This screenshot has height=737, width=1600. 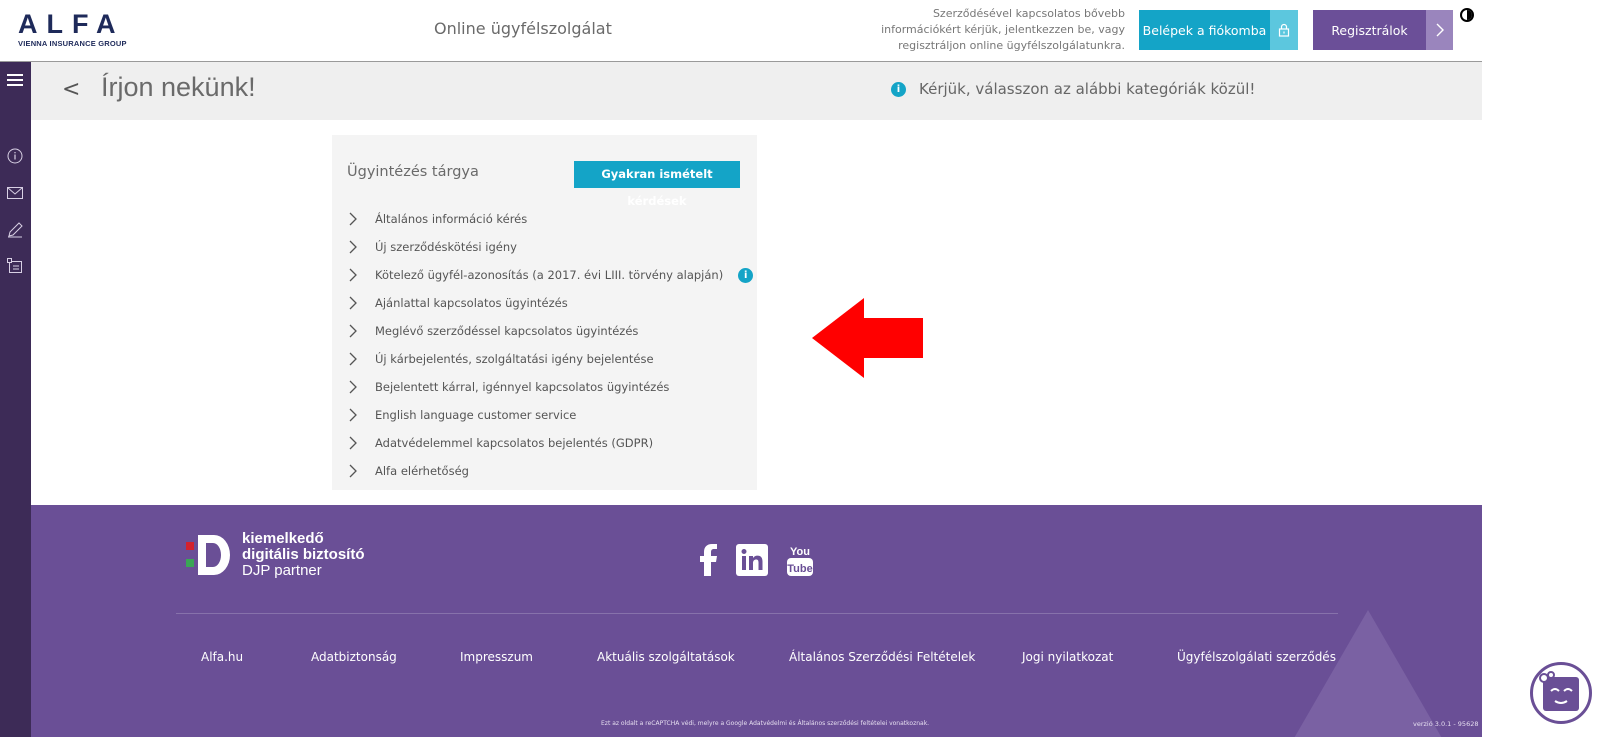 What do you see at coordinates (72, 43) in the screenshot?
I see `logo-subtitle: VIENNA INSURANCE GROUP` at bounding box center [72, 43].